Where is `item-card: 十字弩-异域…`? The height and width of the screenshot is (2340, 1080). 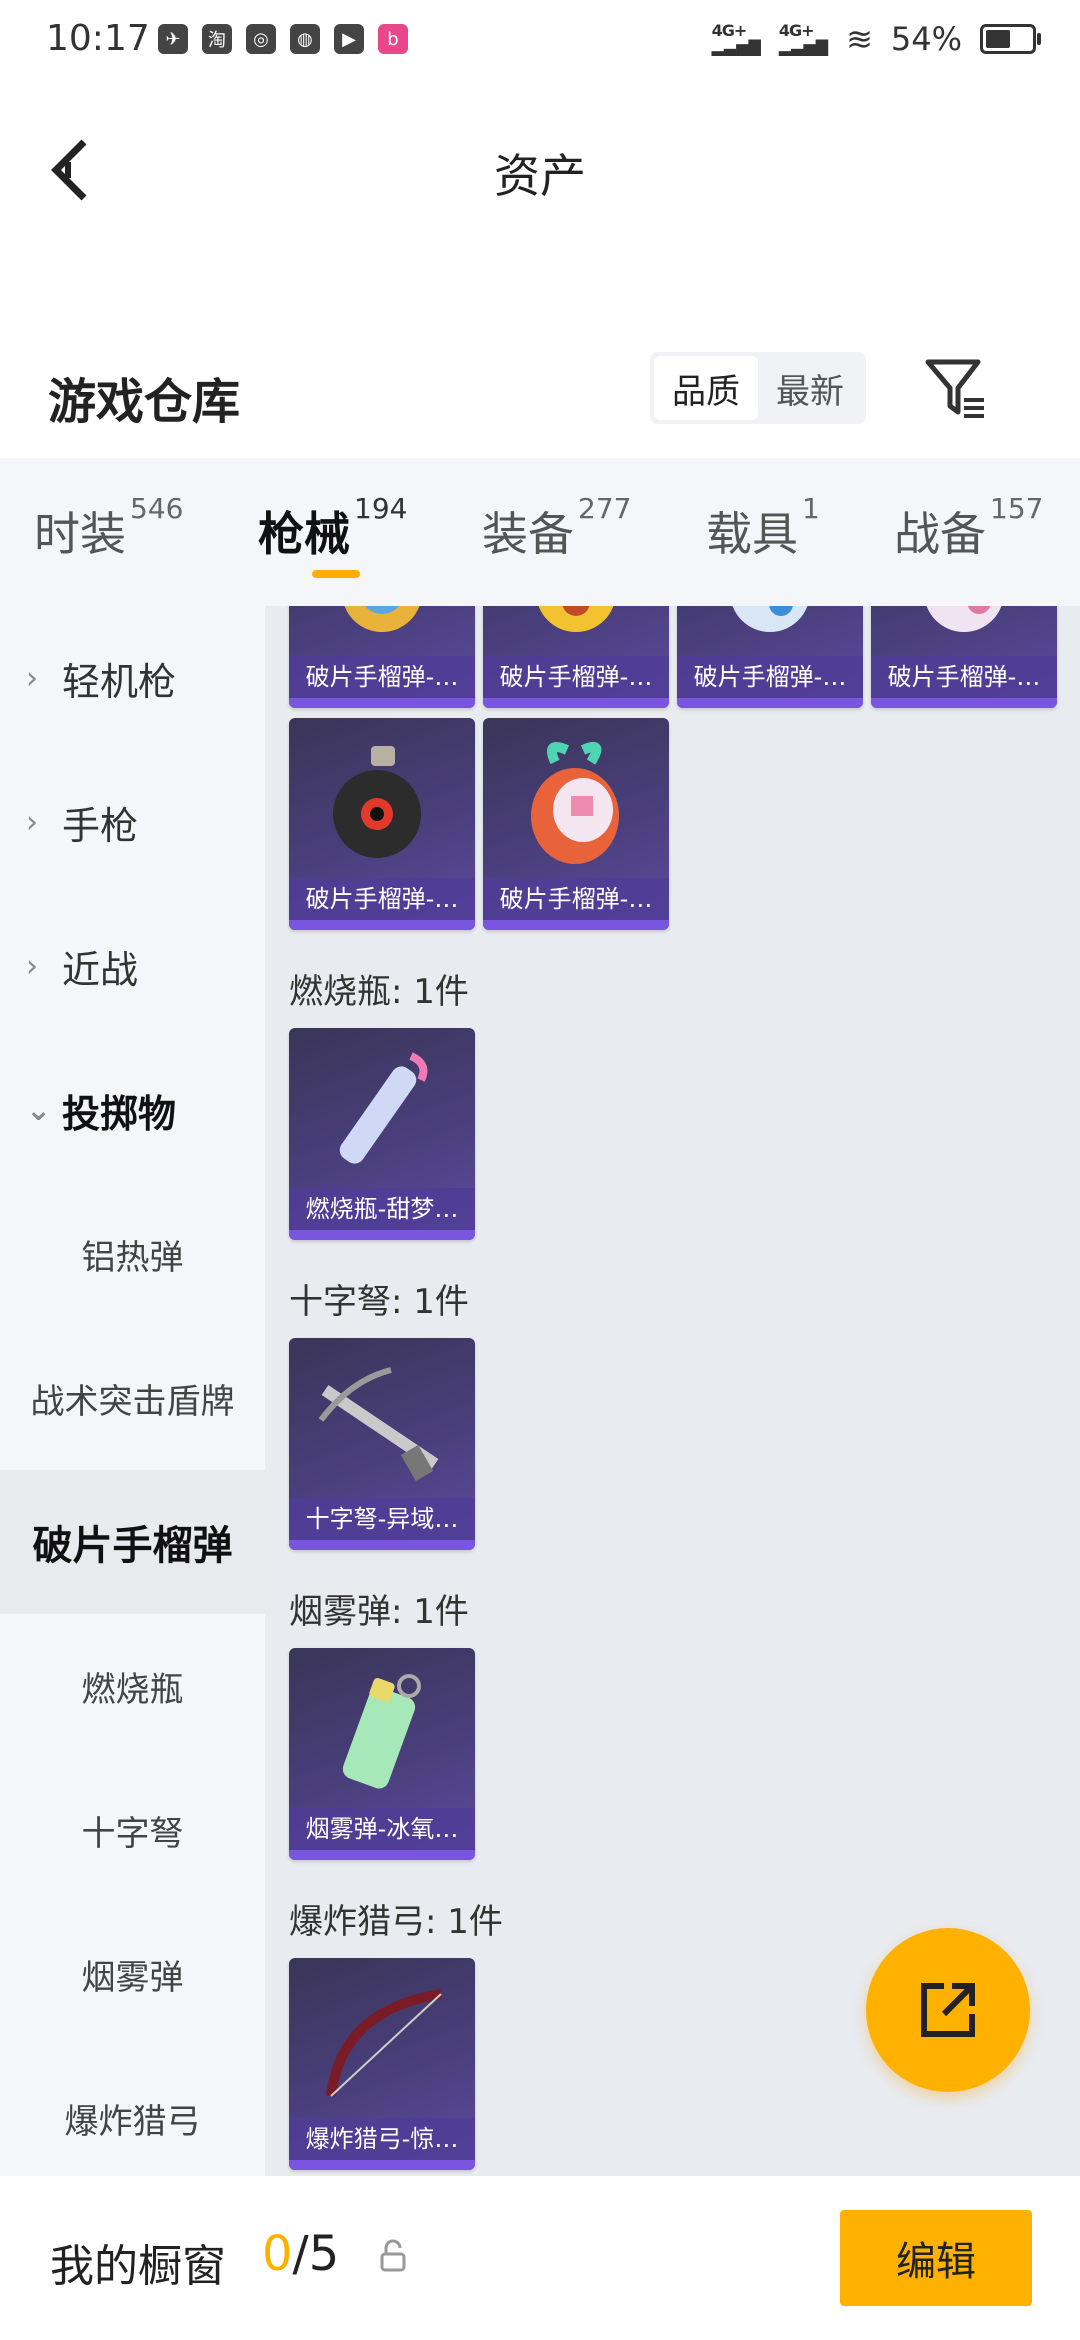 item-card: 十字弩-异域… is located at coordinates (382, 1444).